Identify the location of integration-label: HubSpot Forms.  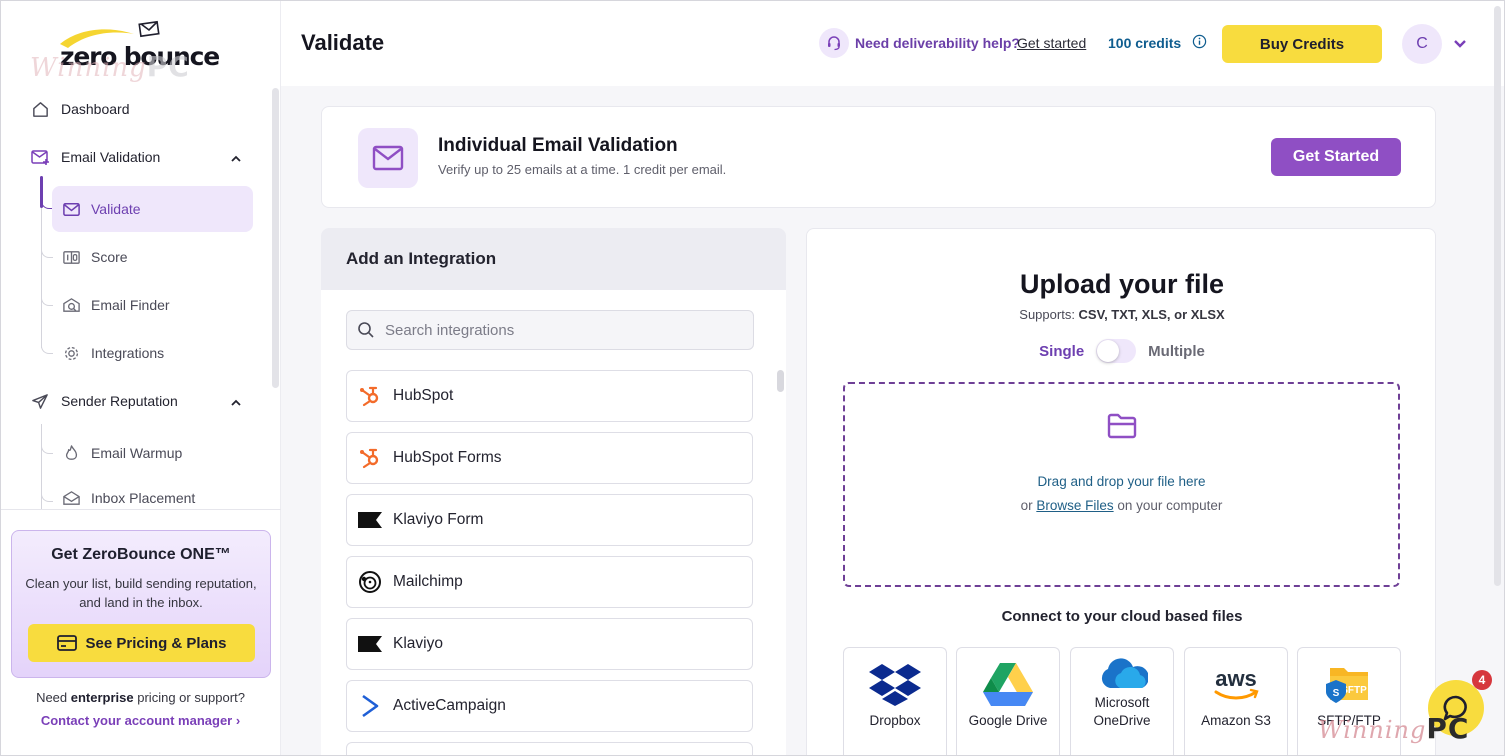
(447, 457).